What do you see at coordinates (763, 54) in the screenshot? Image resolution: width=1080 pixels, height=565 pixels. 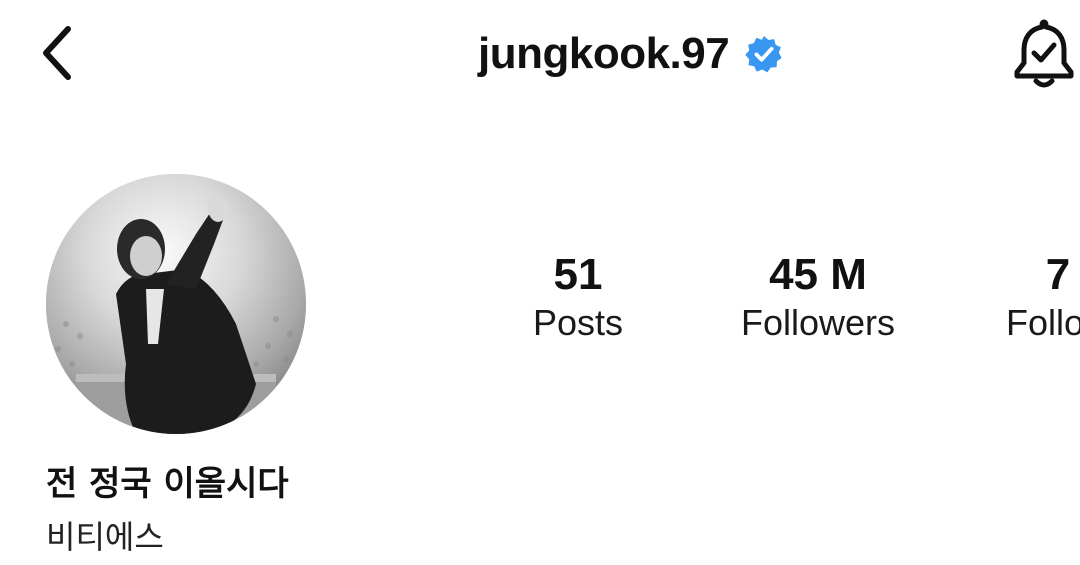 I see `verified-badge-icon` at bounding box center [763, 54].